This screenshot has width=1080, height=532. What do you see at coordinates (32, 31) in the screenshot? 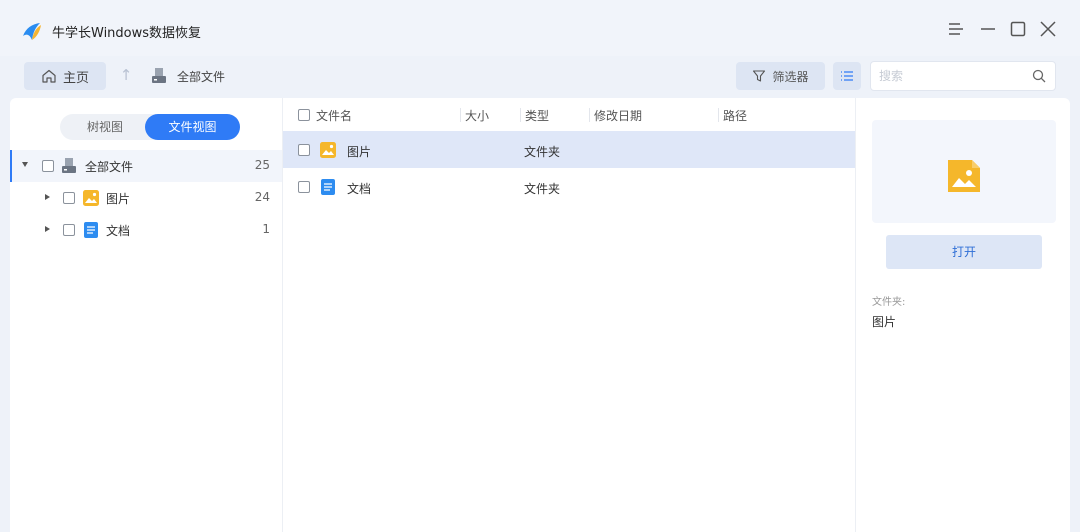
I see `app-logo-icon` at bounding box center [32, 31].